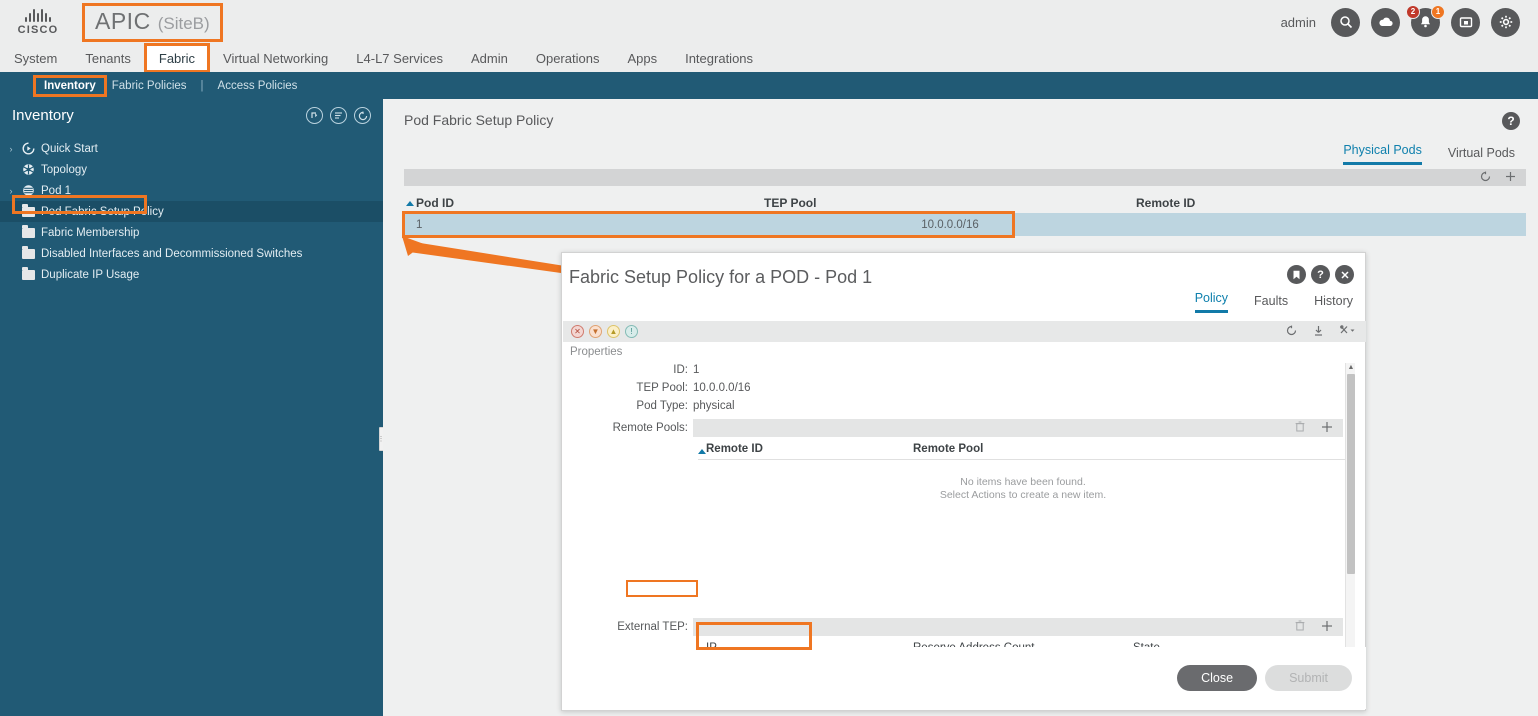  What do you see at coordinates (489, 58) in the screenshot?
I see `nav-item-admin: Admin` at bounding box center [489, 58].